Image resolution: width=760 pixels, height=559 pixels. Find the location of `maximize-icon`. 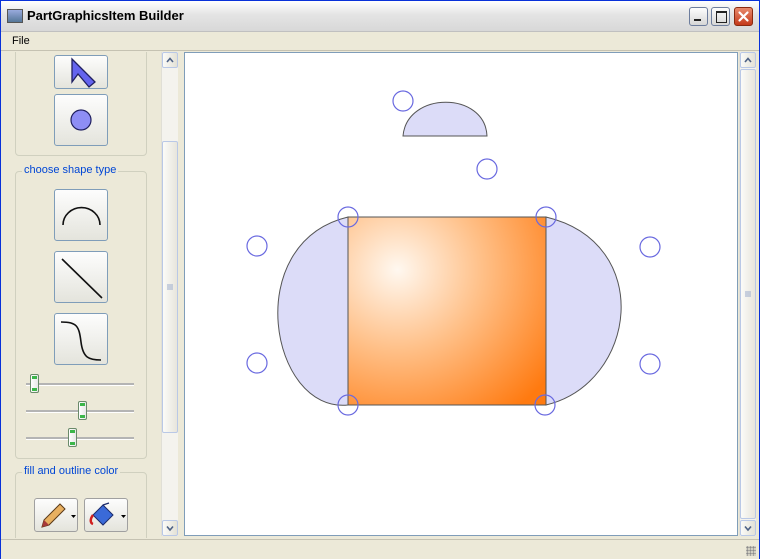

maximize-icon is located at coordinates (721, 17).